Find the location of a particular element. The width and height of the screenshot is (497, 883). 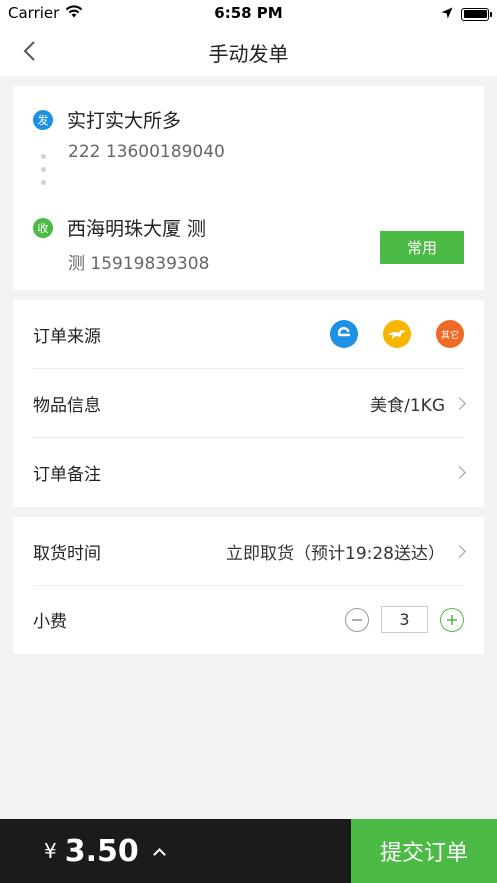

goods-info-value: 美食/1KG is located at coordinates (407, 405).